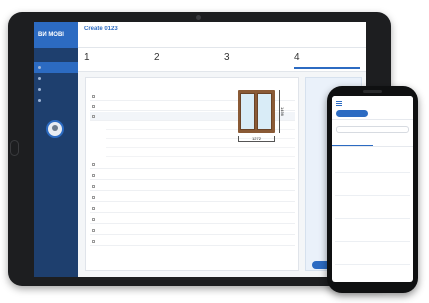 The height and width of the screenshot is (303, 429). What do you see at coordinates (187, 60) in the screenshot?
I see `step-2: 2` at bounding box center [187, 60].